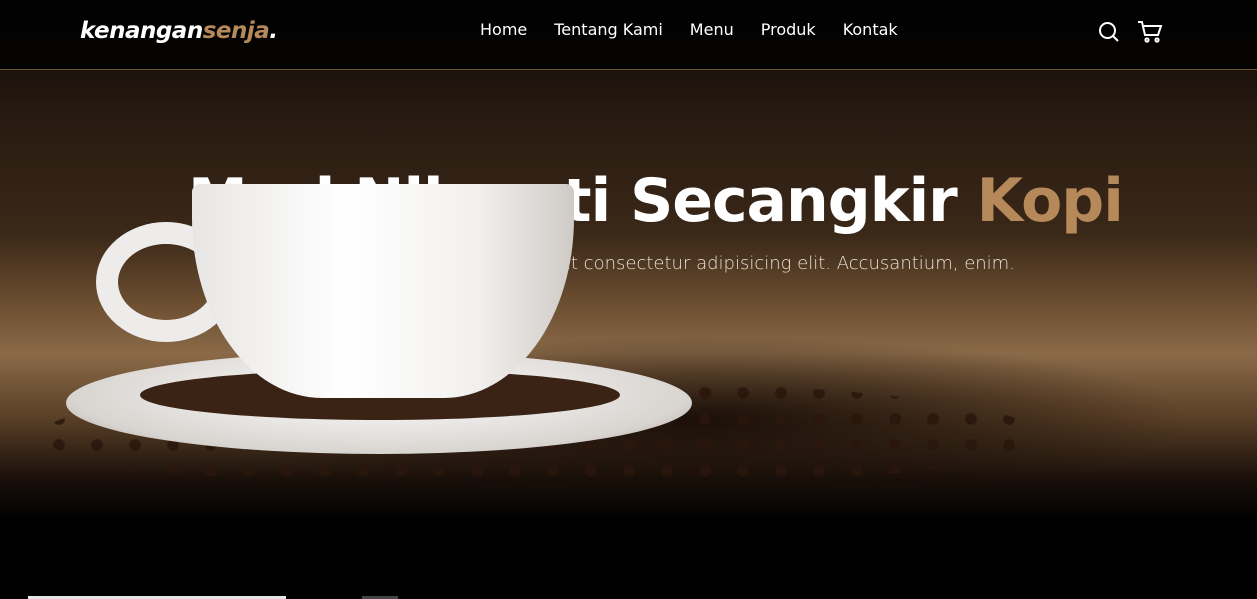 The image size is (1257, 599). I want to click on nav-kontak: Kontak, so click(870, 29).